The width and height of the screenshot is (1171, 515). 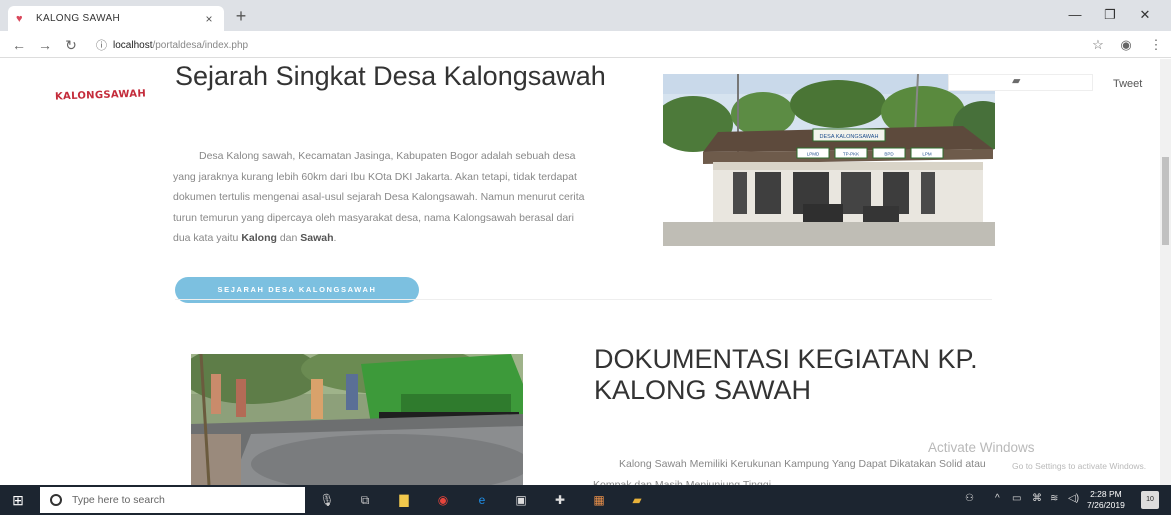 I want to click on board-label: LPM, so click(x=927, y=154).